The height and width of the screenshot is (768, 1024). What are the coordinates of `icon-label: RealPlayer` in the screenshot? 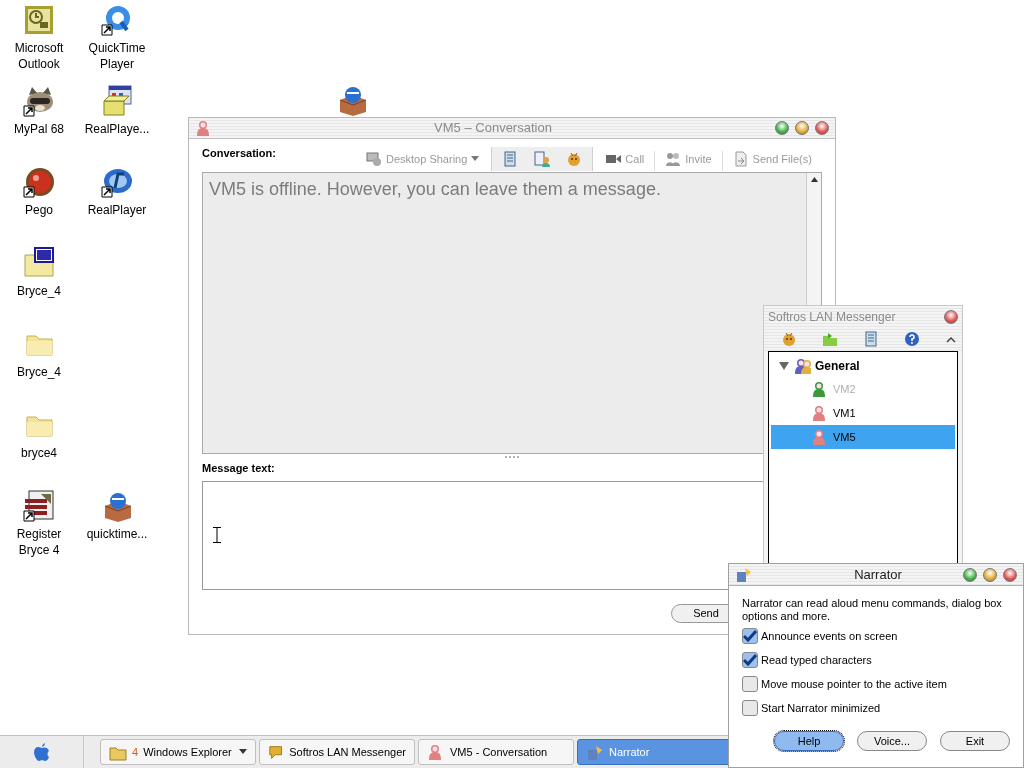 It's located at (117, 210).